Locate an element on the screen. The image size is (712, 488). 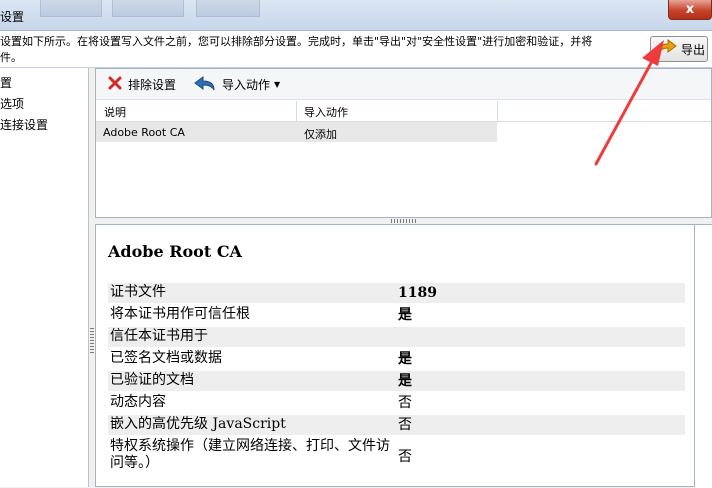
horizontal-splitter-grip is located at coordinates (404, 221).